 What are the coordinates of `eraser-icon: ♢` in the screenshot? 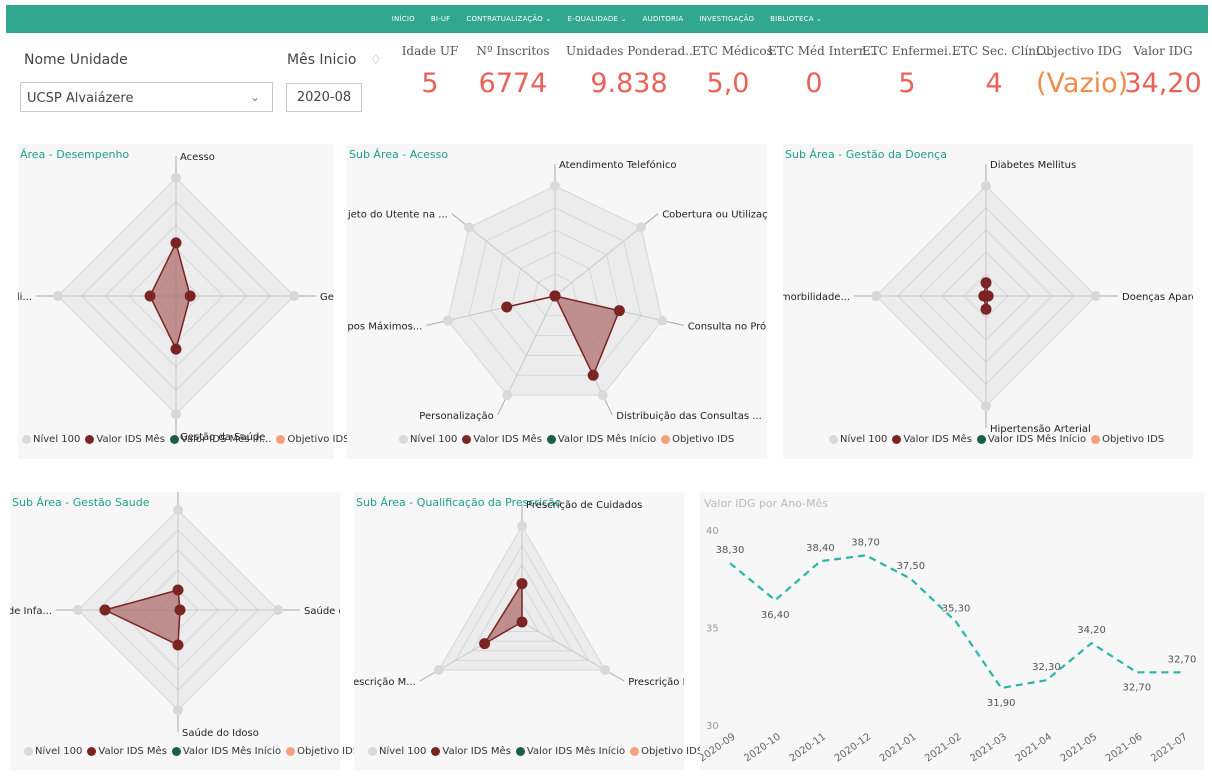 It's located at (376, 60).